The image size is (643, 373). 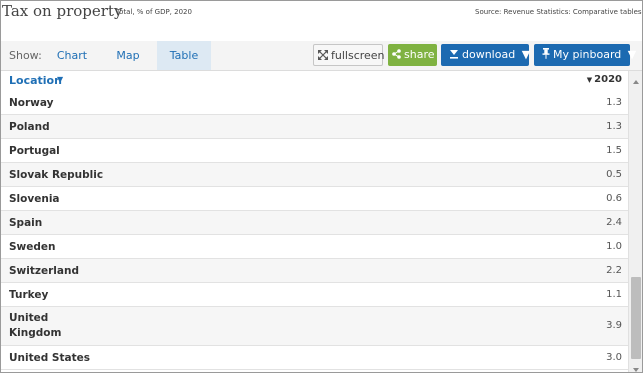 I want to click on value-cell: 3.0, so click(x=614, y=357).